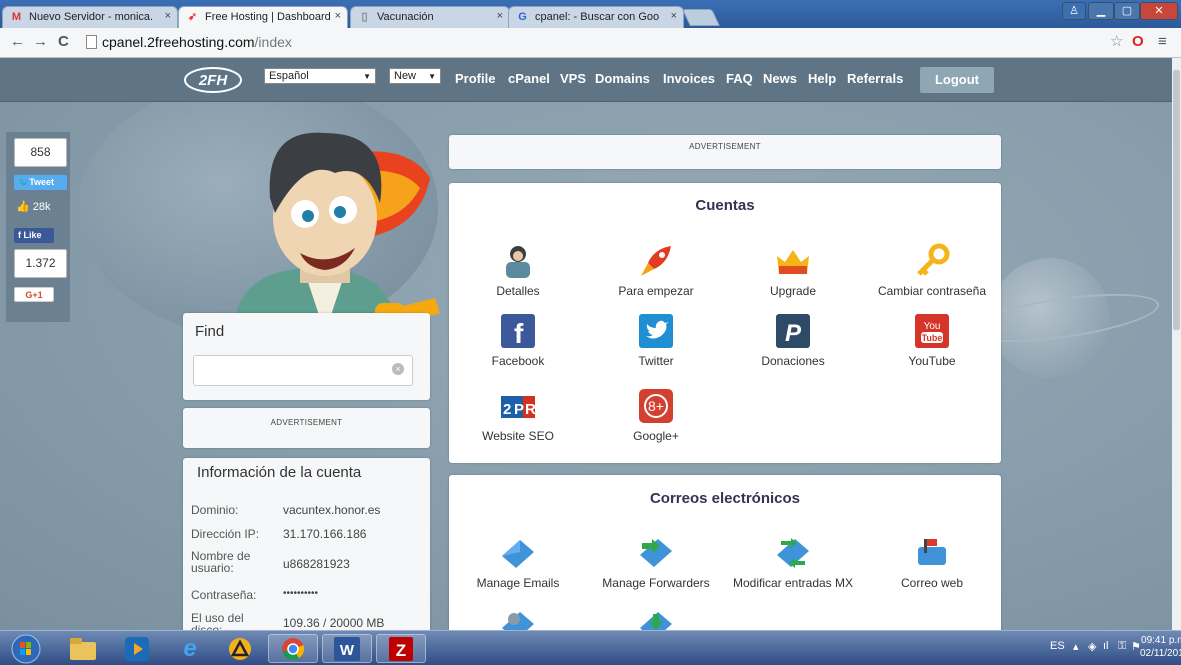  What do you see at coordinates (573, 78) in the screenshot?
I see `nav-vps: VPS` at bounding box center [573, 78].